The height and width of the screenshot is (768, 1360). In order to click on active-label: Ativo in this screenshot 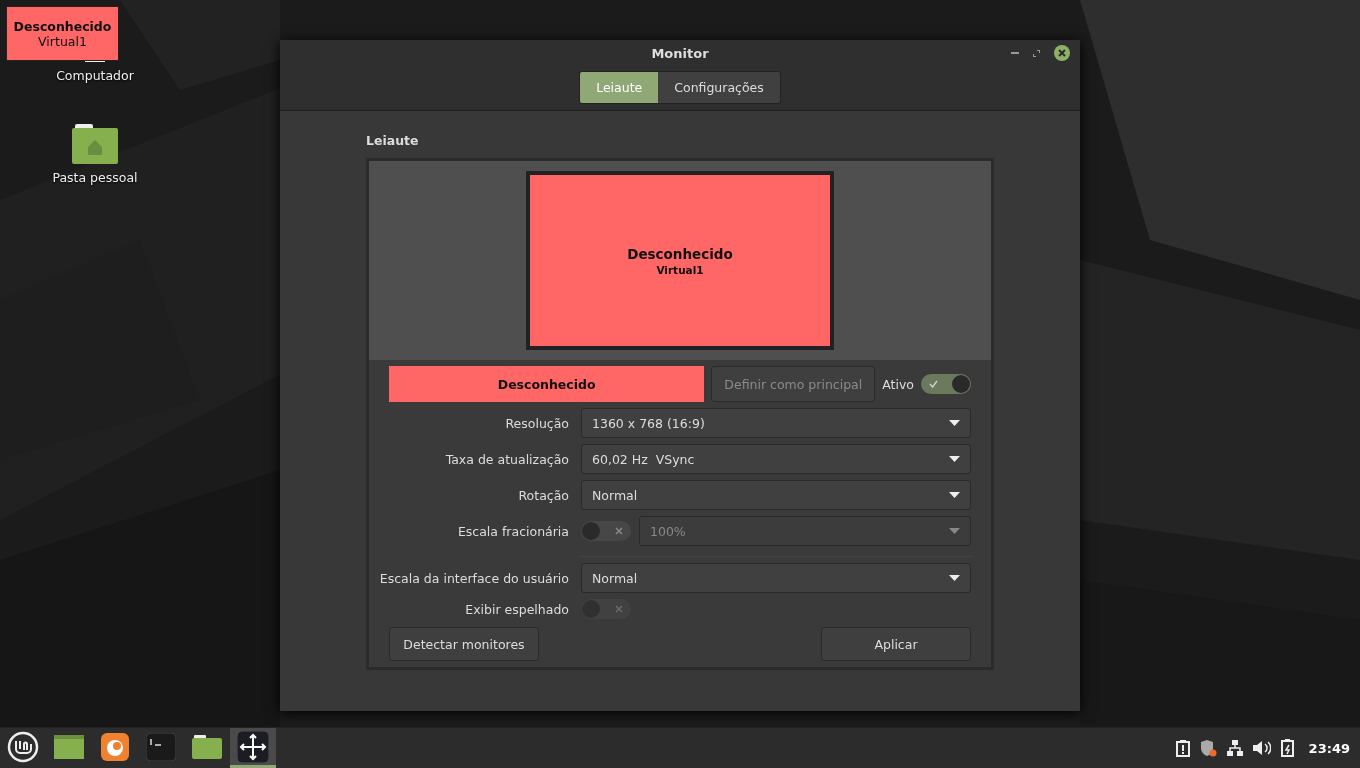, I will do `click(898, 384)`.